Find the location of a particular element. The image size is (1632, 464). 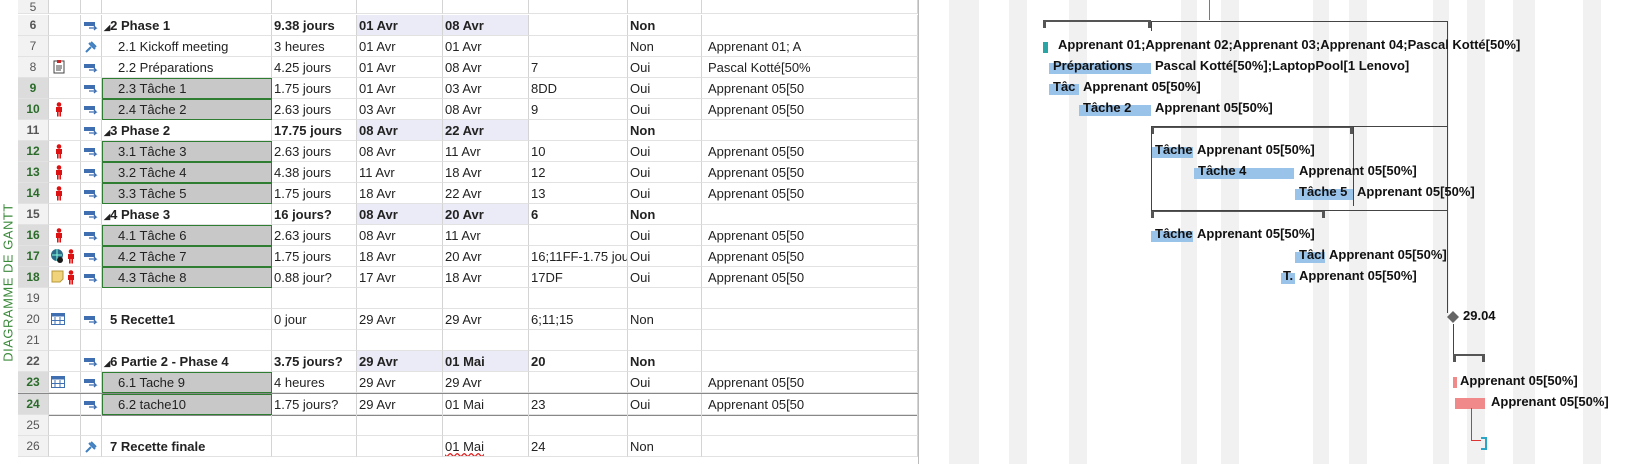

row-number: 21 is located at coordinates (33, 340).